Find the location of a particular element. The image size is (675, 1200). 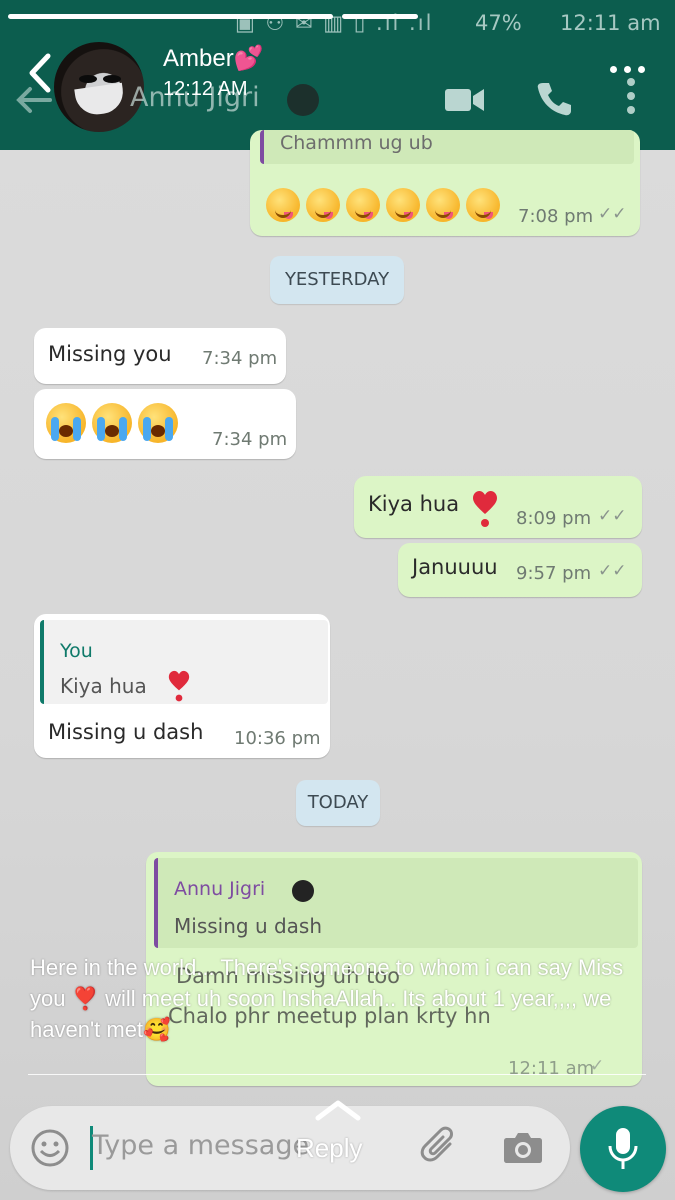

mic-icon is located at coordinates (623, 1148).